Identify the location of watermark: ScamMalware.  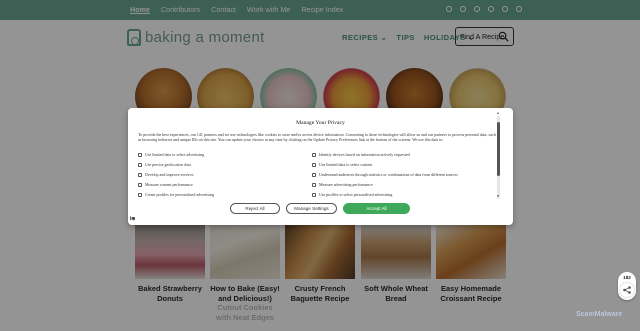
(599, 314).